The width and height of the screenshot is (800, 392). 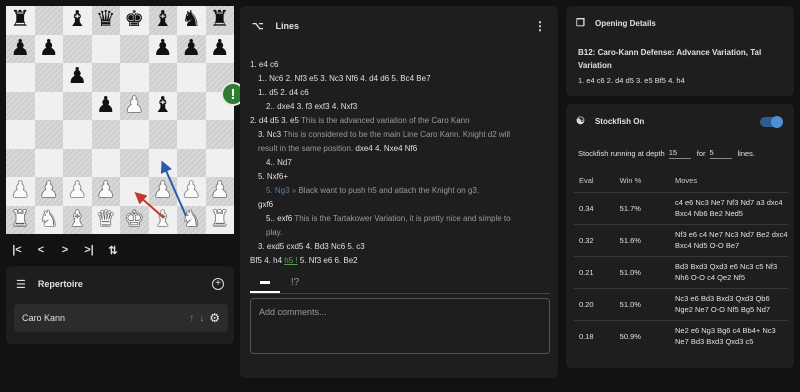 I want to click on next-move-button: >, so click(x=65, y=250).